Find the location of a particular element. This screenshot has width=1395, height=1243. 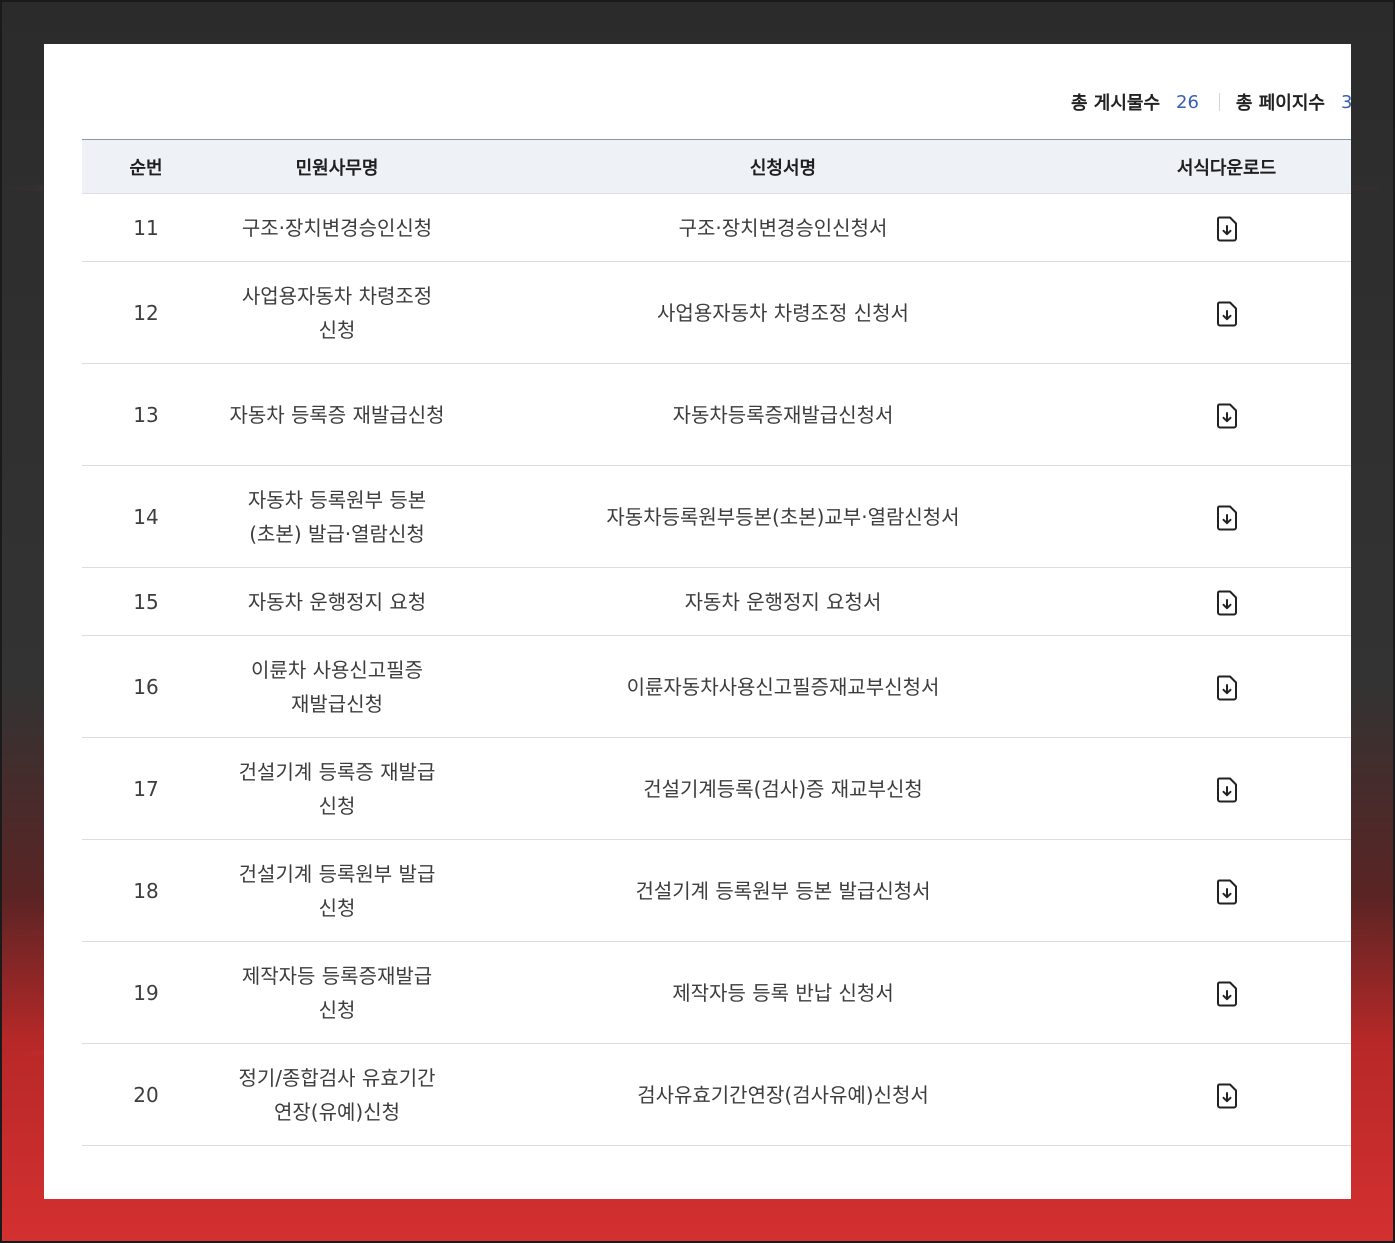

header-service-name: 민원사무명 is located at coordinates (337, 166).